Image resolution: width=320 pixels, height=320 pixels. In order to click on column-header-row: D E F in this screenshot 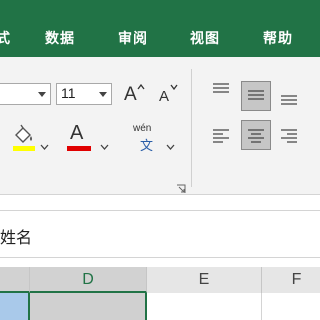, I will do `click(160, 280)`.